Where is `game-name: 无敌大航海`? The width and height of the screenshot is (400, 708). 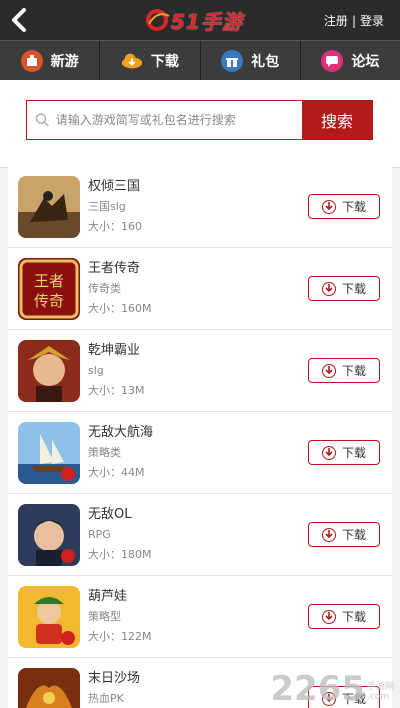
game-name: 无敌大航海 is located at coordinates (120, 433).